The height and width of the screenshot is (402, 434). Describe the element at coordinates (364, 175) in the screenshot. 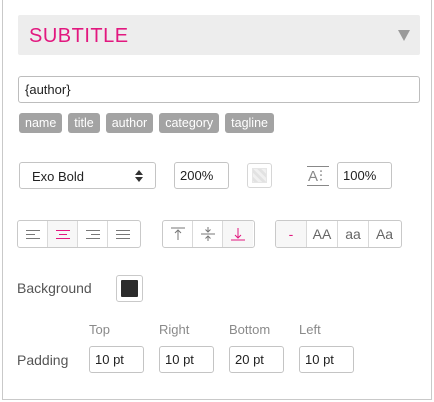

I see `line-height-input` at that location.